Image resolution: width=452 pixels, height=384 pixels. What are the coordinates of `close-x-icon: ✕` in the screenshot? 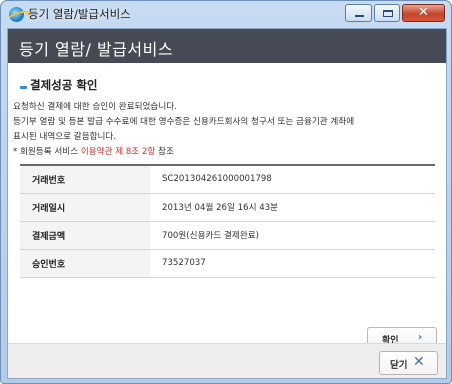 It's located at (419, 362).